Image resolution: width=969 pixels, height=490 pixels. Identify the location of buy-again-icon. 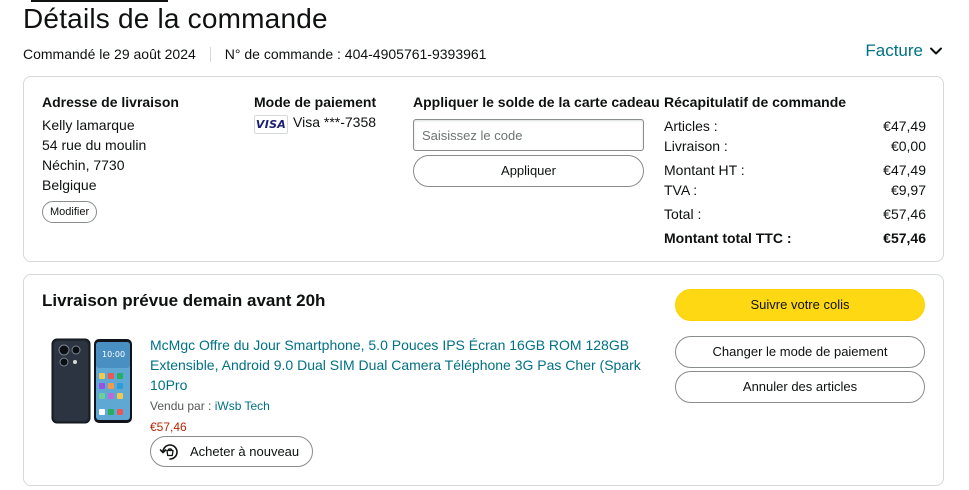
(168, 451).